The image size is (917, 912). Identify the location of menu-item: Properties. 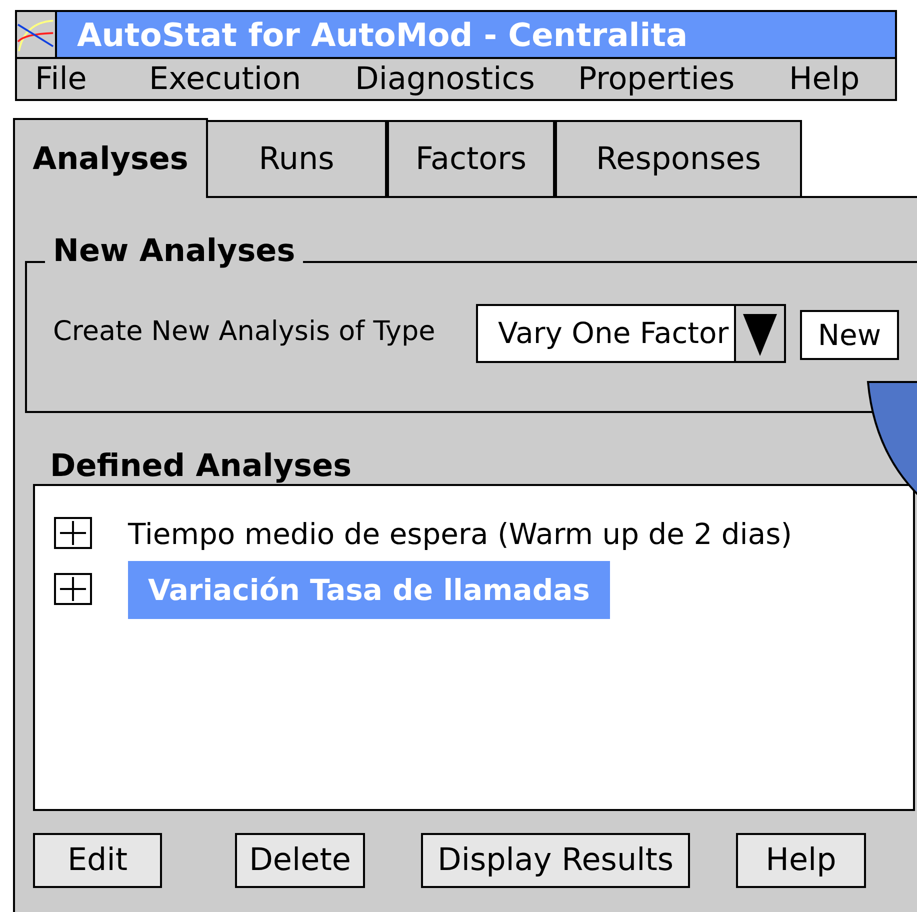
(656, 79).